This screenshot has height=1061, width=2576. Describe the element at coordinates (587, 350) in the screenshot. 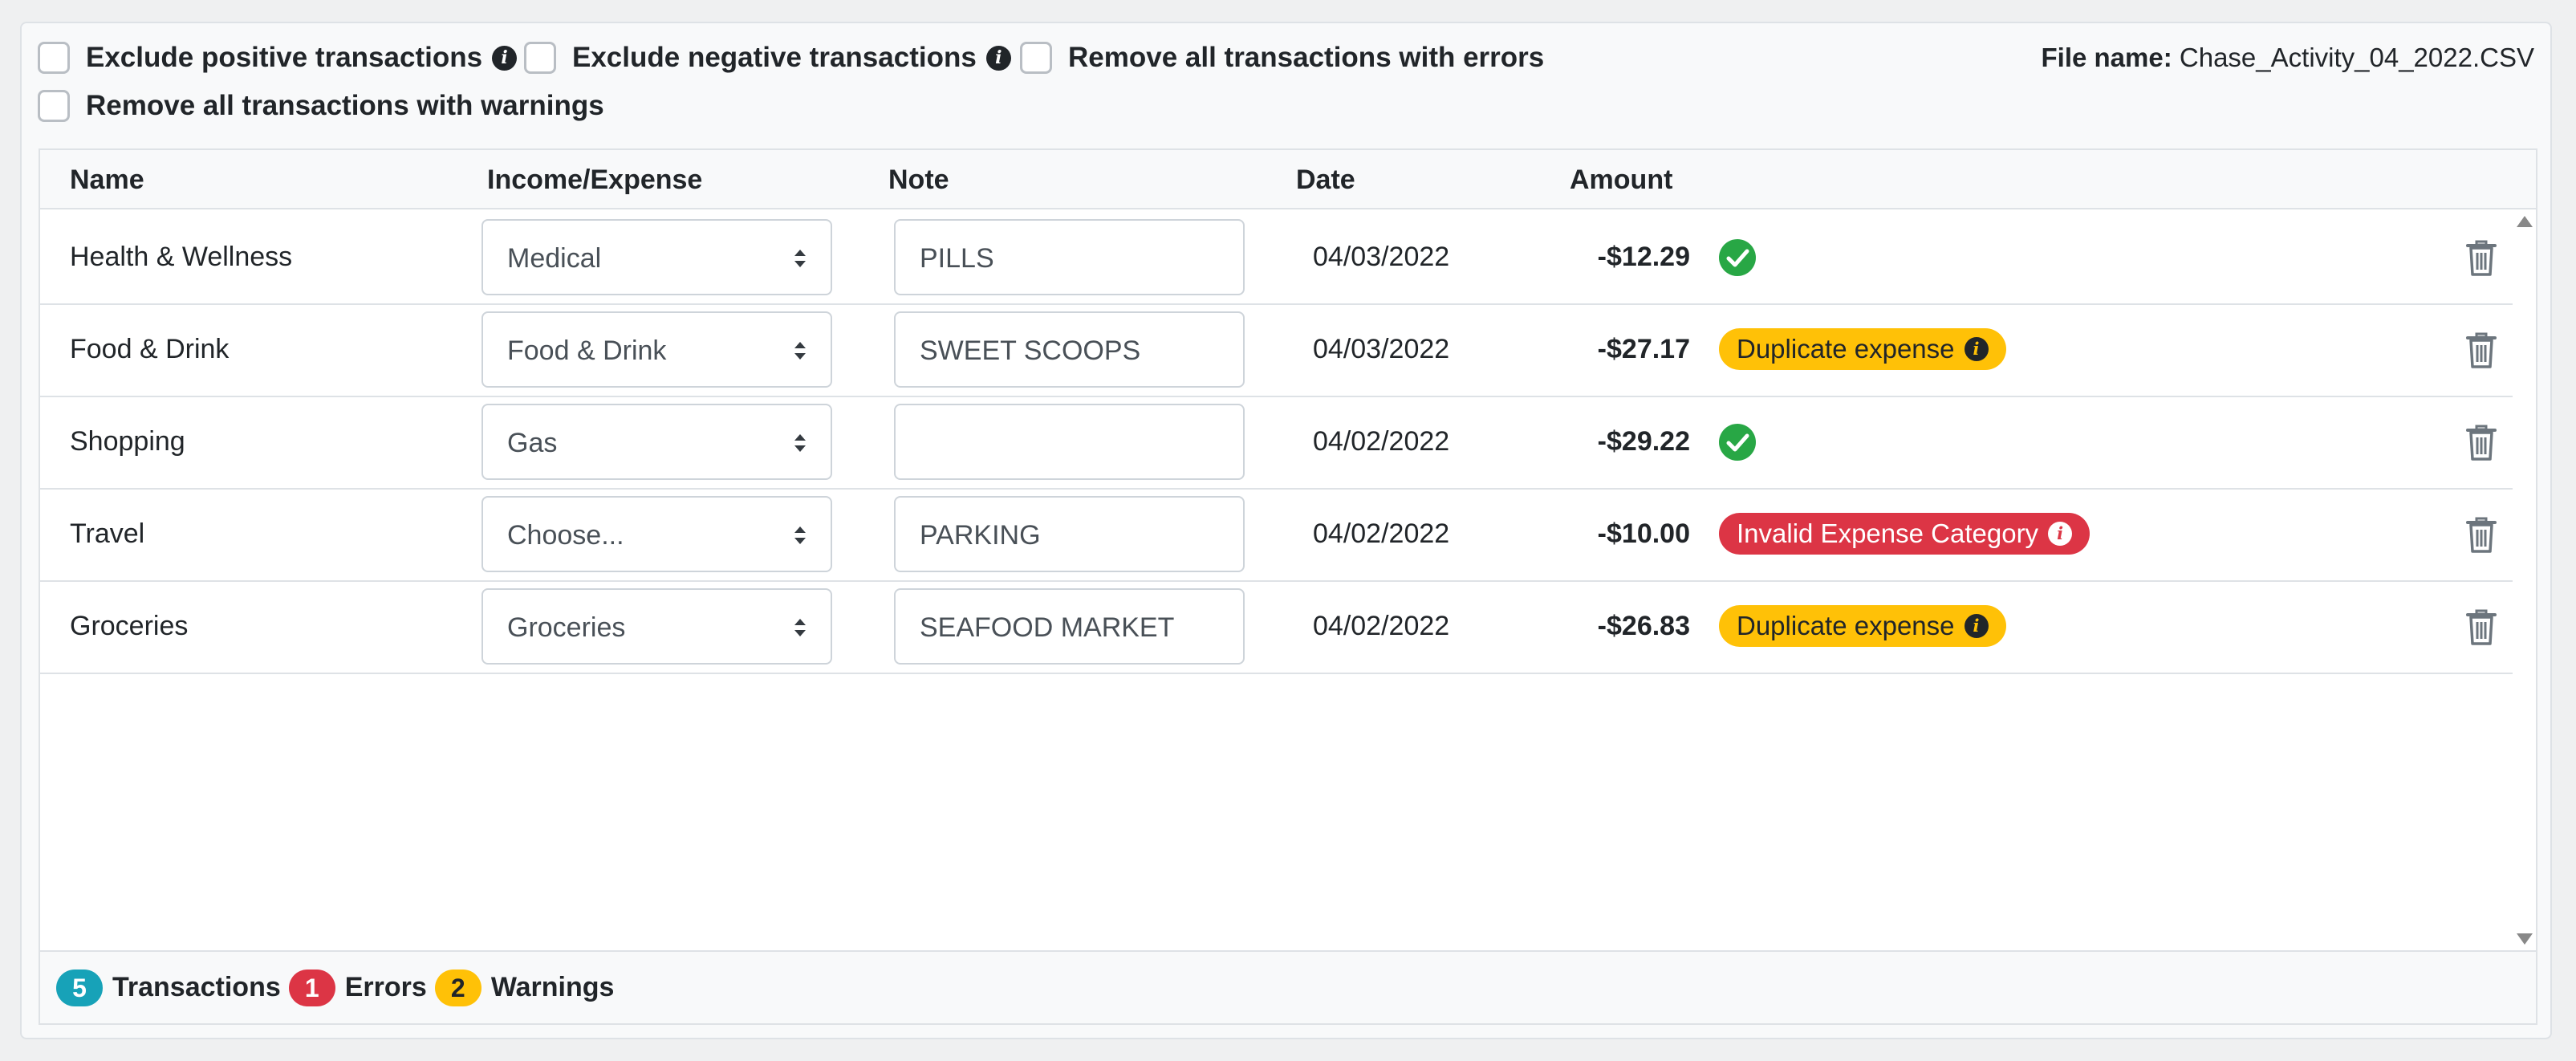

I see `category-value: Food & Drink` at that location.